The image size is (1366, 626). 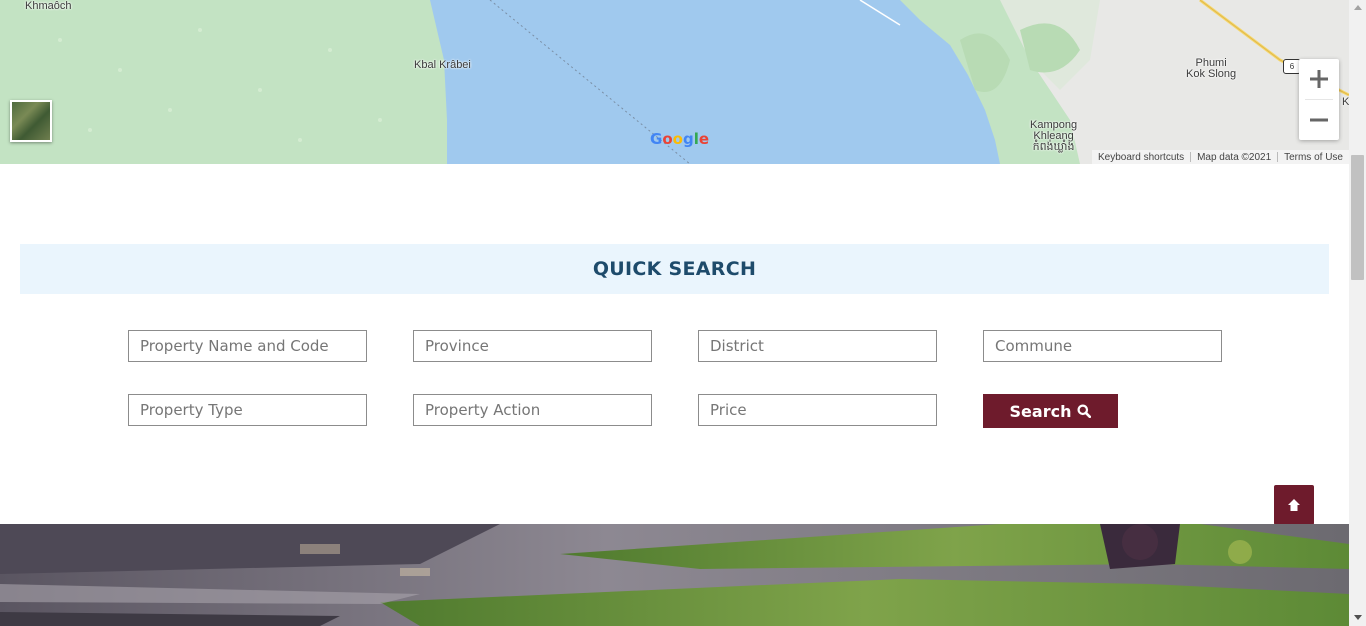 I want to click on place-label-khmaoch: Khmaôch, so click(x=48, y=6).